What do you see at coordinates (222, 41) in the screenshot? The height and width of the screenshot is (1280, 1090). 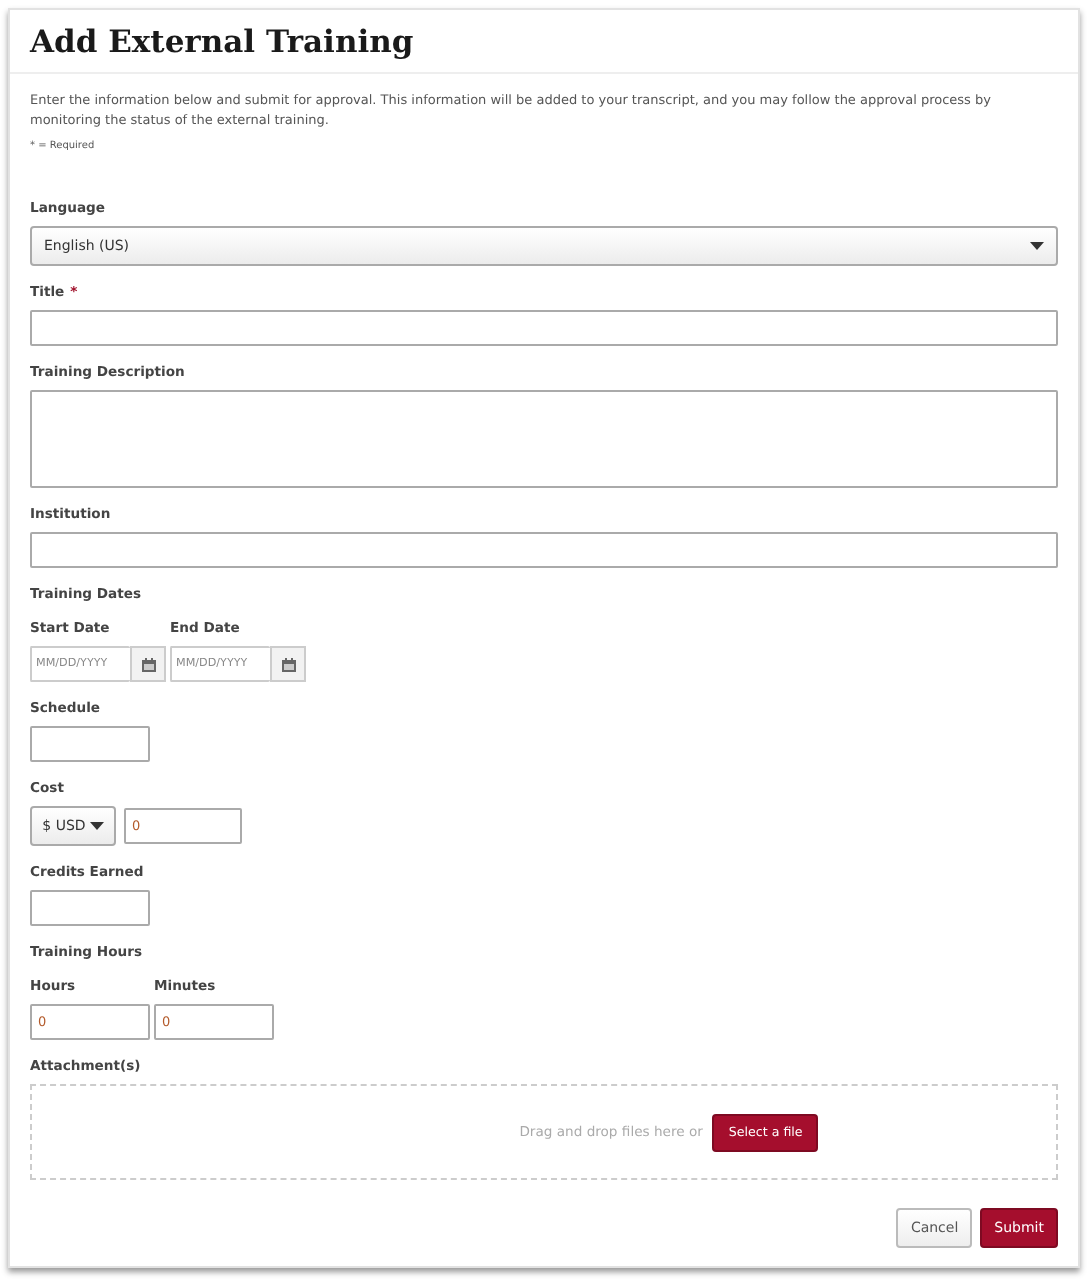 I see `page-title: Add External Training` at bounding box center [222, 41].